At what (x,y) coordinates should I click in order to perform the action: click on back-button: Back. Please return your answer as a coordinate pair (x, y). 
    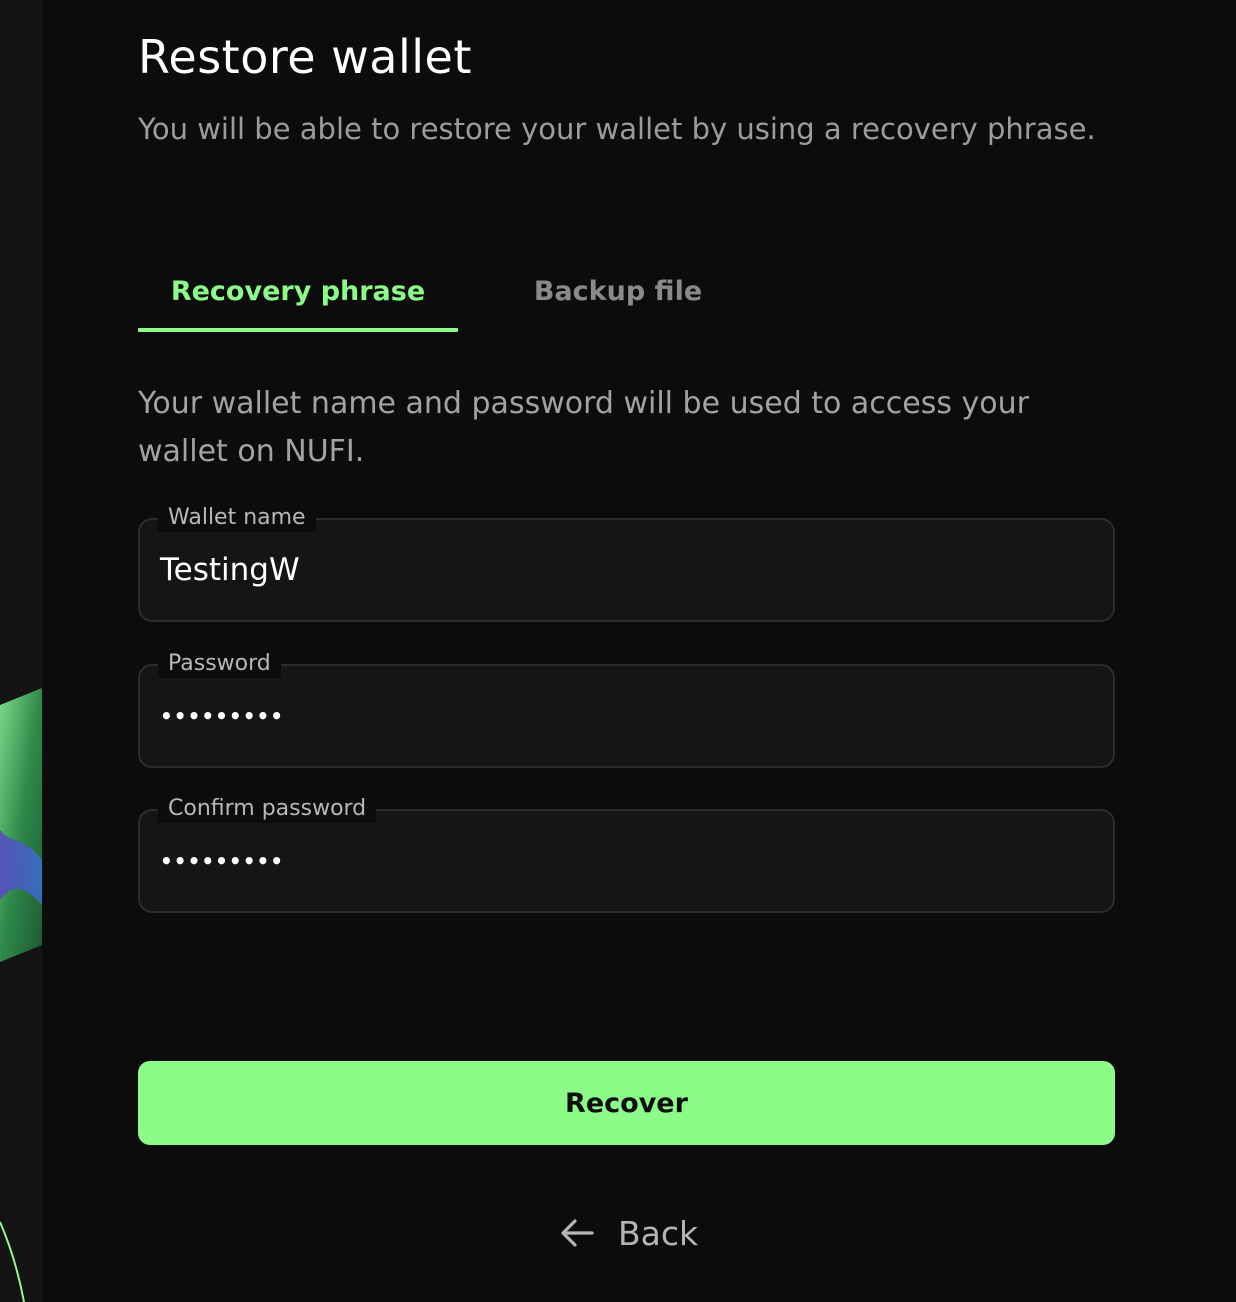
    Looking at the image, I should click on (628, 1233).